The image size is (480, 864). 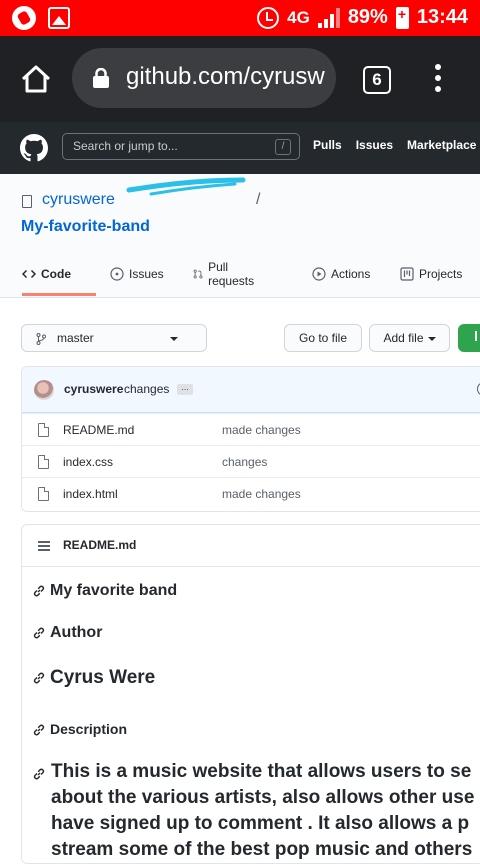 What do you see at coordinates (442, 17) in the screenshot?
I see `clock-time: 13:44` at bounding box center [442, 17].